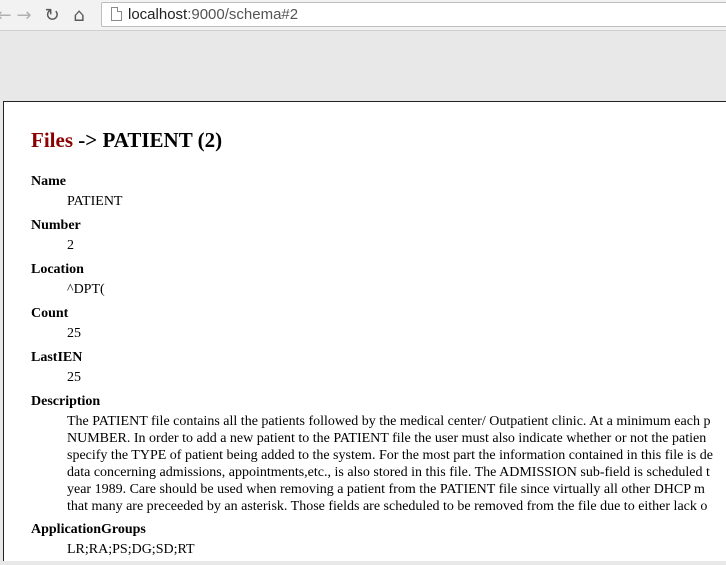 The image size is (726, 565). Describe the element at coordinates (131, 549) in the screenshot. I see `field-value-application-groups: LR;RA;PS;DG;SD;RT` at that location.